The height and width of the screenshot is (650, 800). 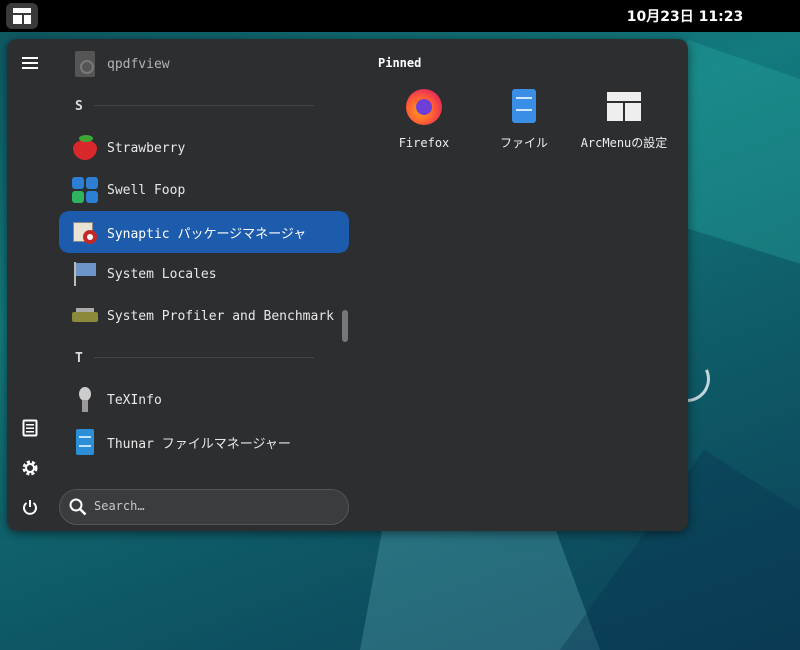 I want to click on app-item-synaptic: Synaptic パッケージマネージャ, so click(x=204, y=232).